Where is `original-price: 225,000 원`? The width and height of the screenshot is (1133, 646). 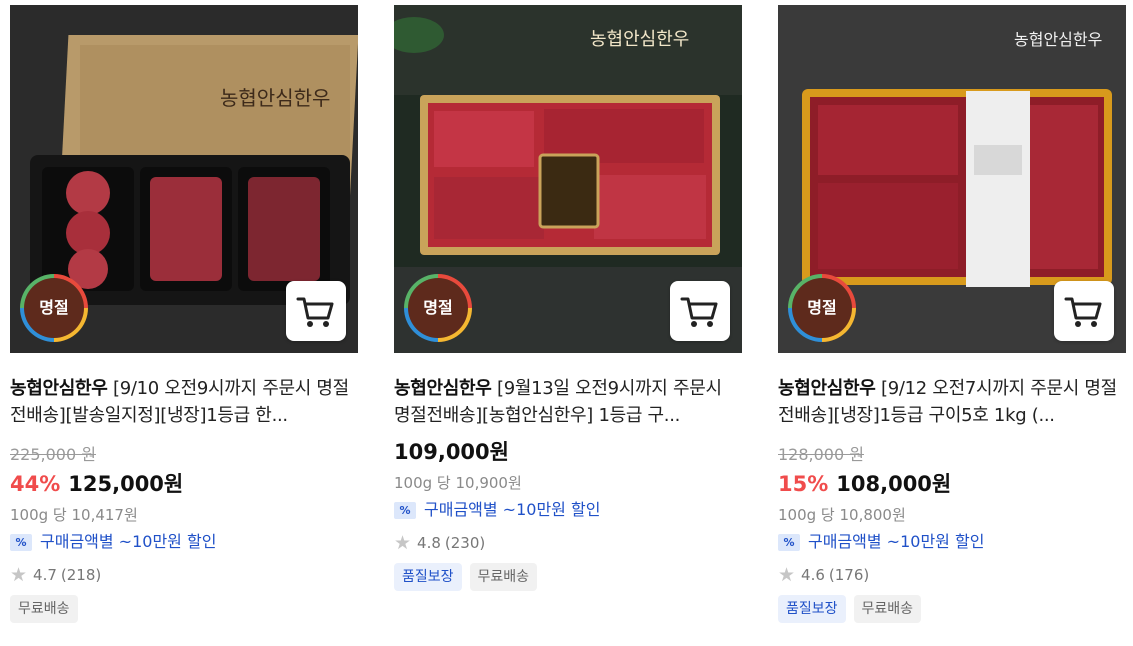 original-price: 225,000 원 is located at coordinates (53, 454).